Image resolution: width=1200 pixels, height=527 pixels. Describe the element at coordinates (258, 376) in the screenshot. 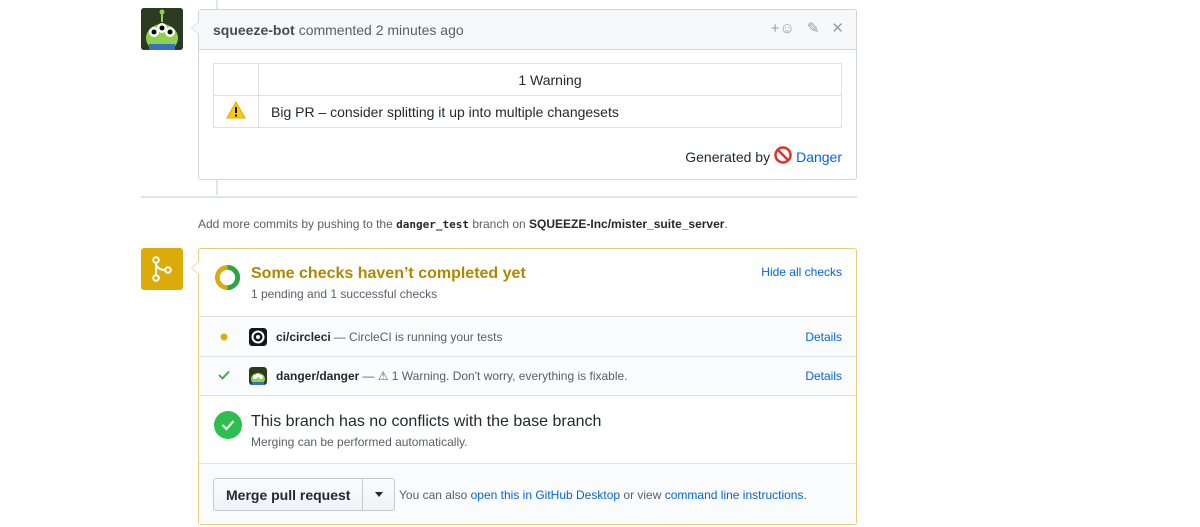

I see `danger-avatar-icon` at that location.